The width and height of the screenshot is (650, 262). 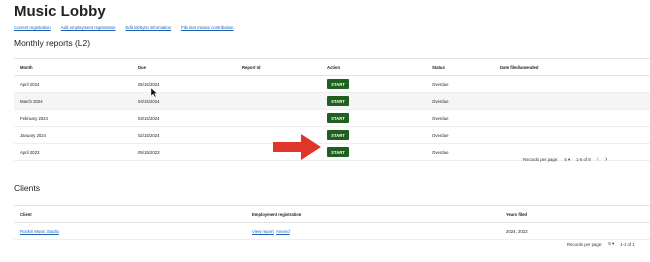 I want to click on due-cell: 05/15/2023, so click(x=149, y=152).